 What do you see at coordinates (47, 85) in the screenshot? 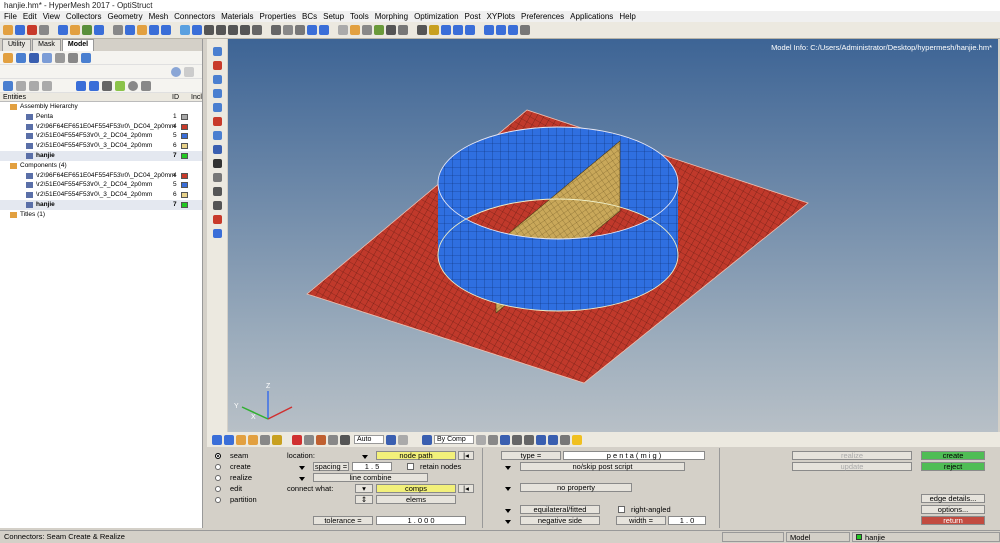
I see `isolate-icon` at bounding box center [47, 85].